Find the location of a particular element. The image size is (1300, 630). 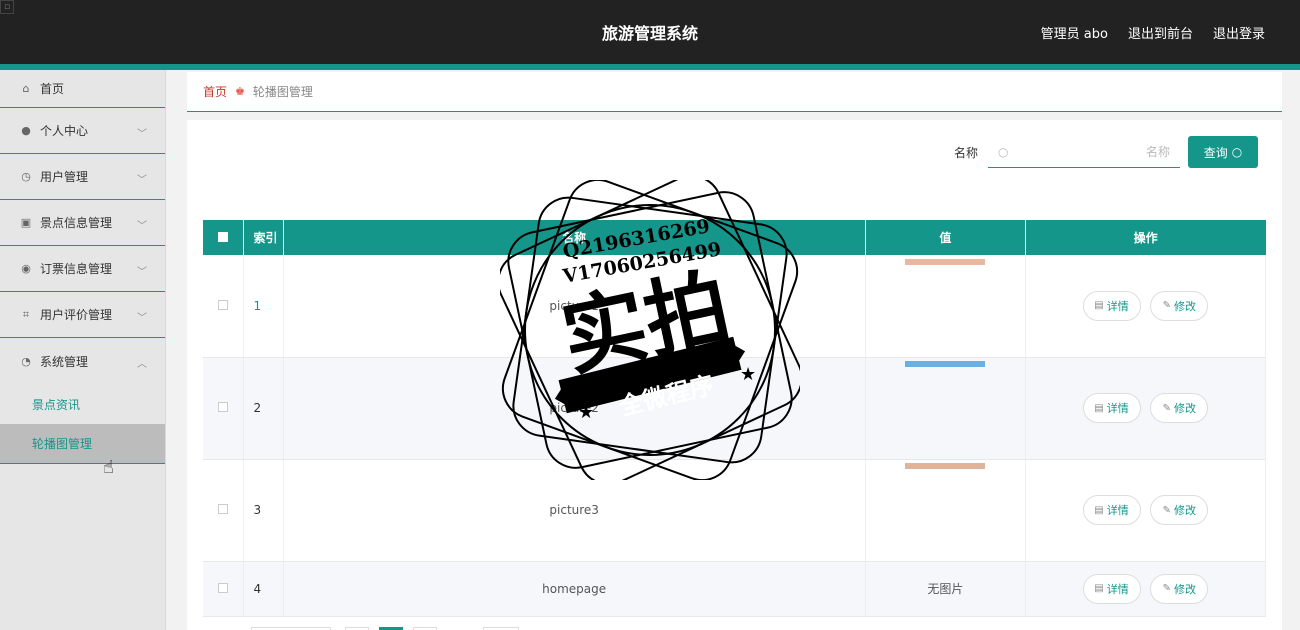

row-name: picture2 is located at coordinates (574, 408).